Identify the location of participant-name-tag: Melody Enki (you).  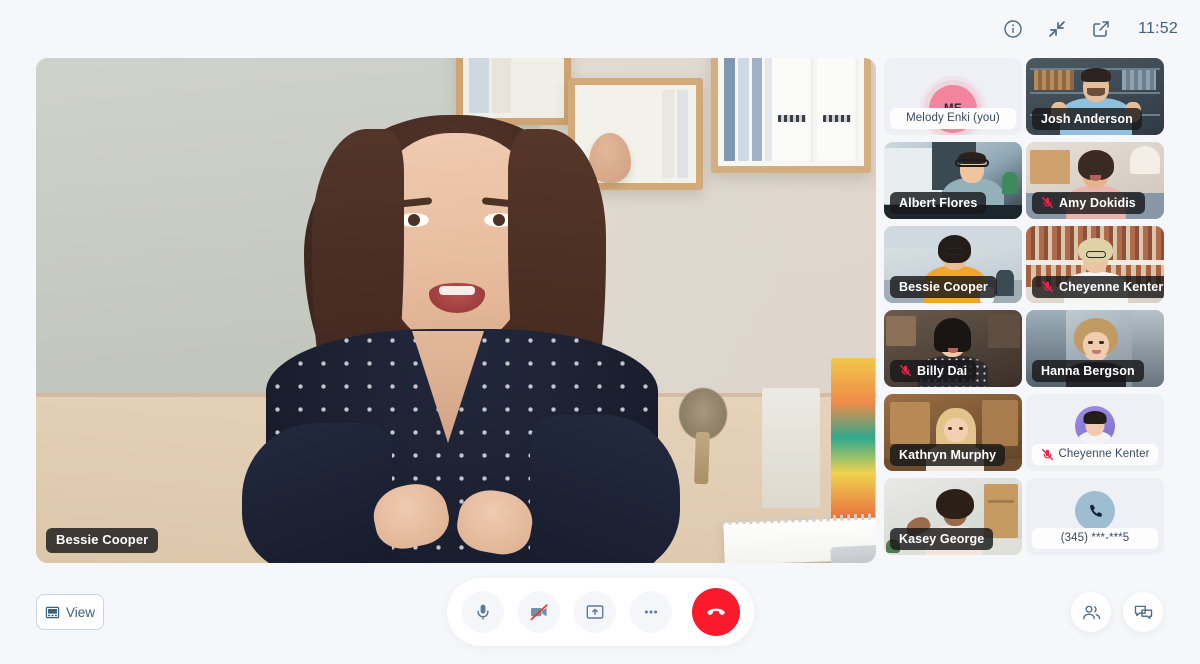
(953, 118).